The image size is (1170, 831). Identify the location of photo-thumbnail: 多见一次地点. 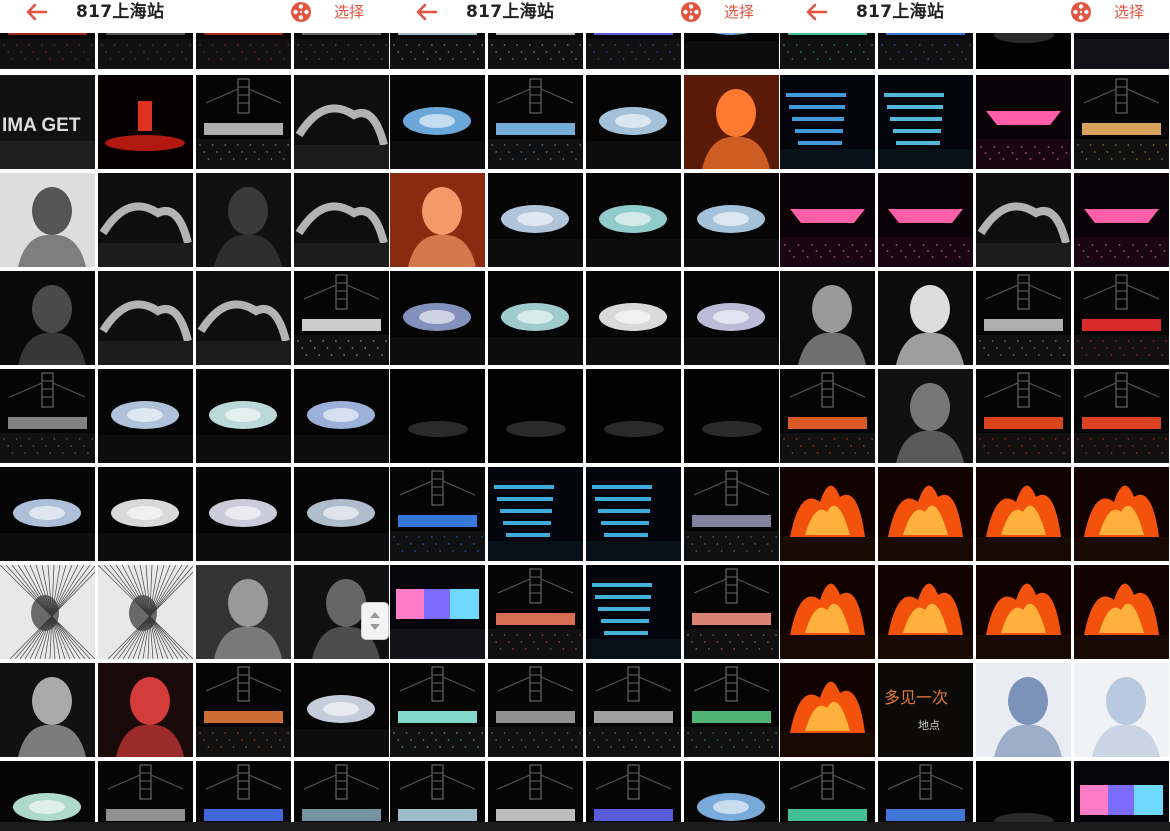
(925, 710).